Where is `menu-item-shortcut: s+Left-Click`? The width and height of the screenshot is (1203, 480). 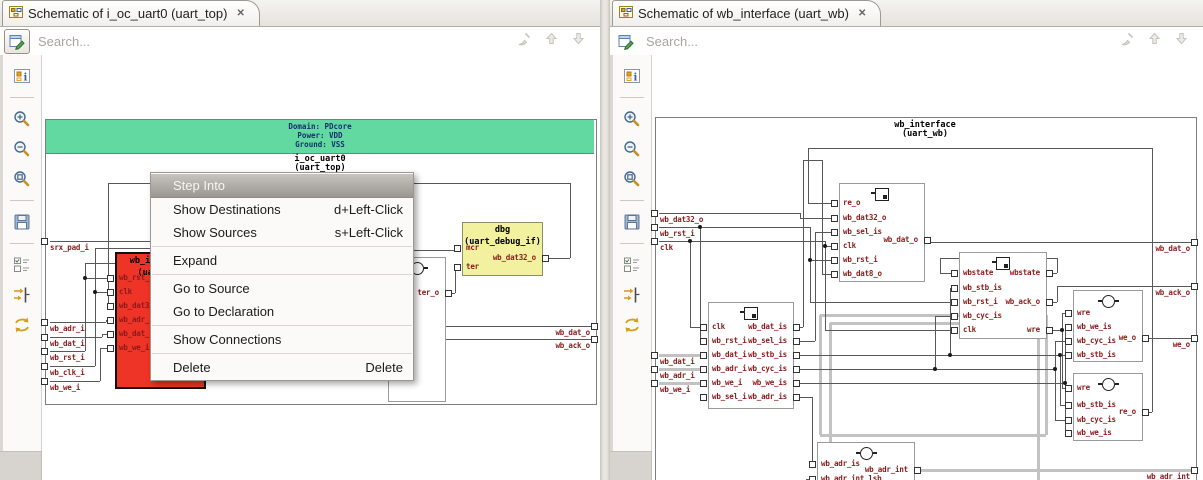 menu-item-shortcut: s+Left-Click is located at coordinates (368, 232).